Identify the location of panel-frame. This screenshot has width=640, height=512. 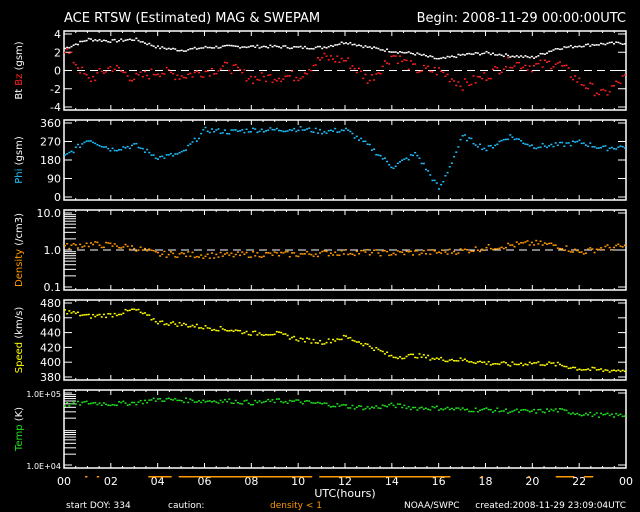
(345, 429).